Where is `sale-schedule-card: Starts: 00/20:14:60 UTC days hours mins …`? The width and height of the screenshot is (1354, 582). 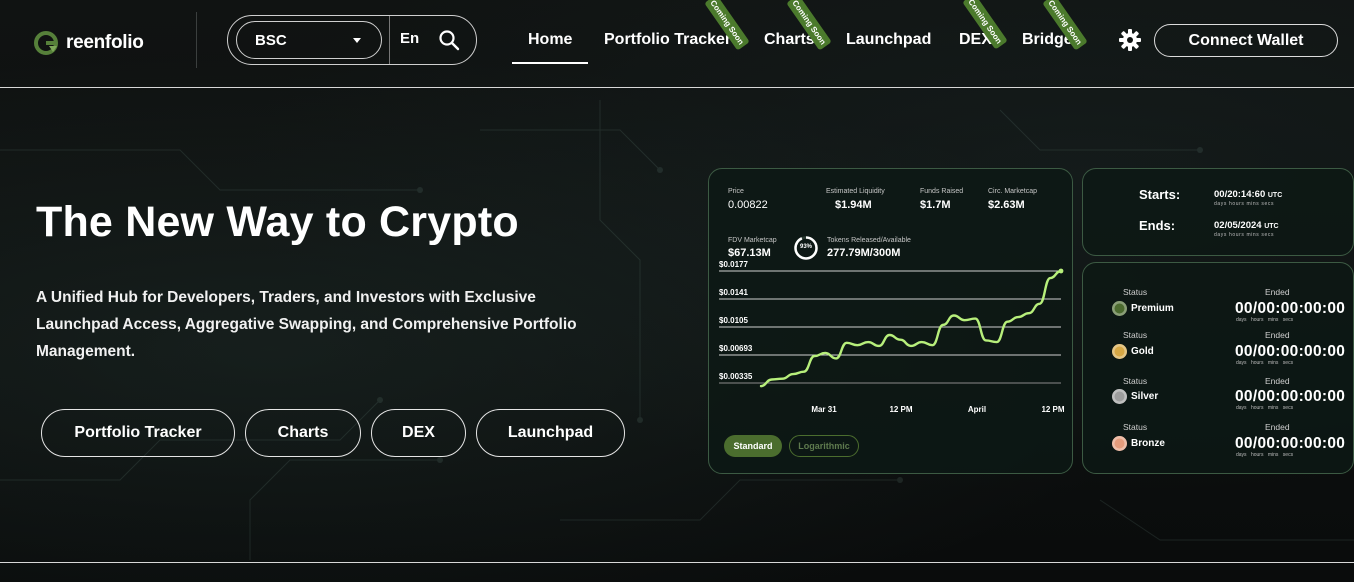
sale-schedule-card: Starts: 00/20:14:60 UTC days hours mins … is located at coordinates (1218, 212).